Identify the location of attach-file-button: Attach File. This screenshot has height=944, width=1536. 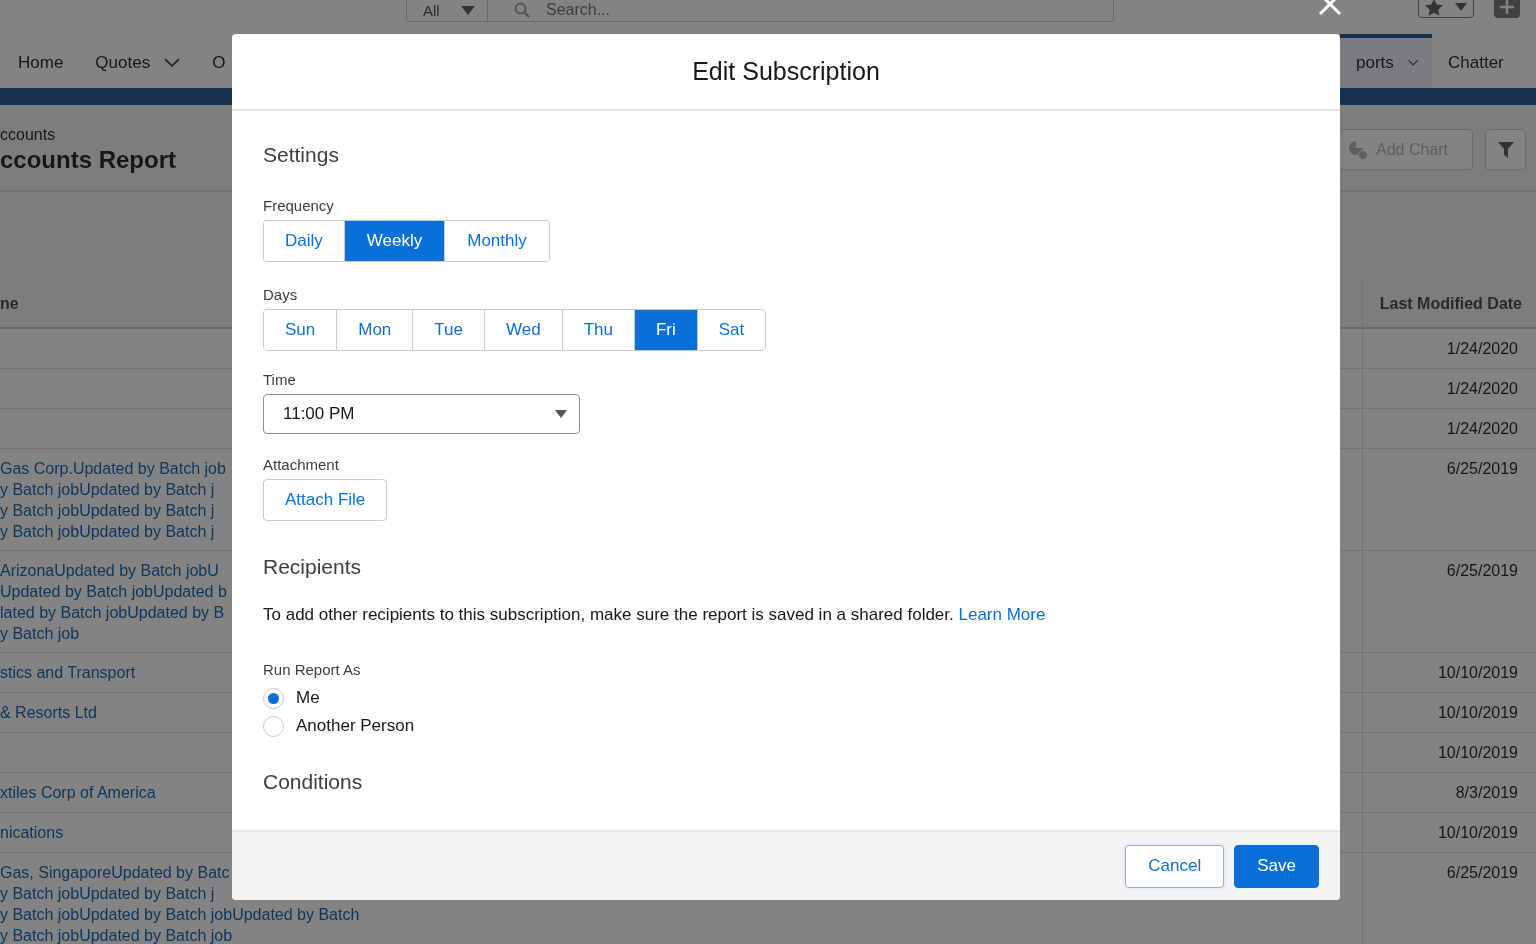
(325, 500).